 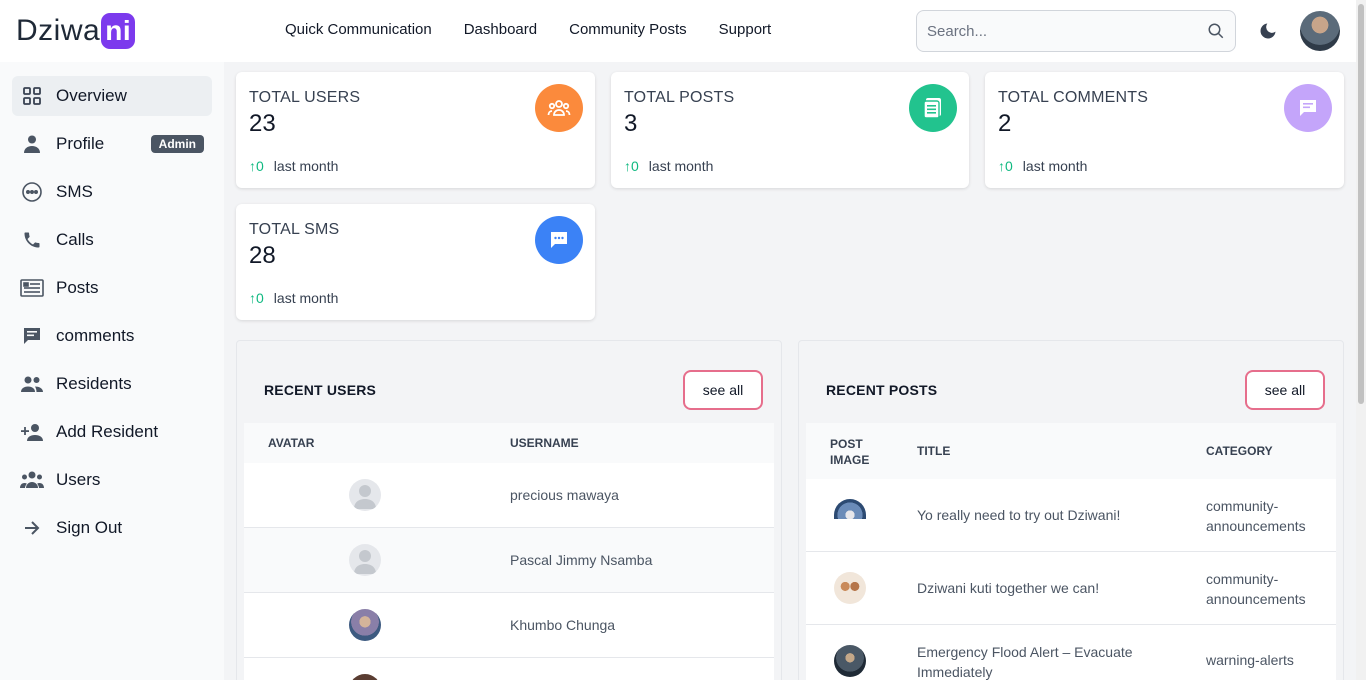 I want to click on app-logo: Dziwa ni, so click(x=76, y=31).